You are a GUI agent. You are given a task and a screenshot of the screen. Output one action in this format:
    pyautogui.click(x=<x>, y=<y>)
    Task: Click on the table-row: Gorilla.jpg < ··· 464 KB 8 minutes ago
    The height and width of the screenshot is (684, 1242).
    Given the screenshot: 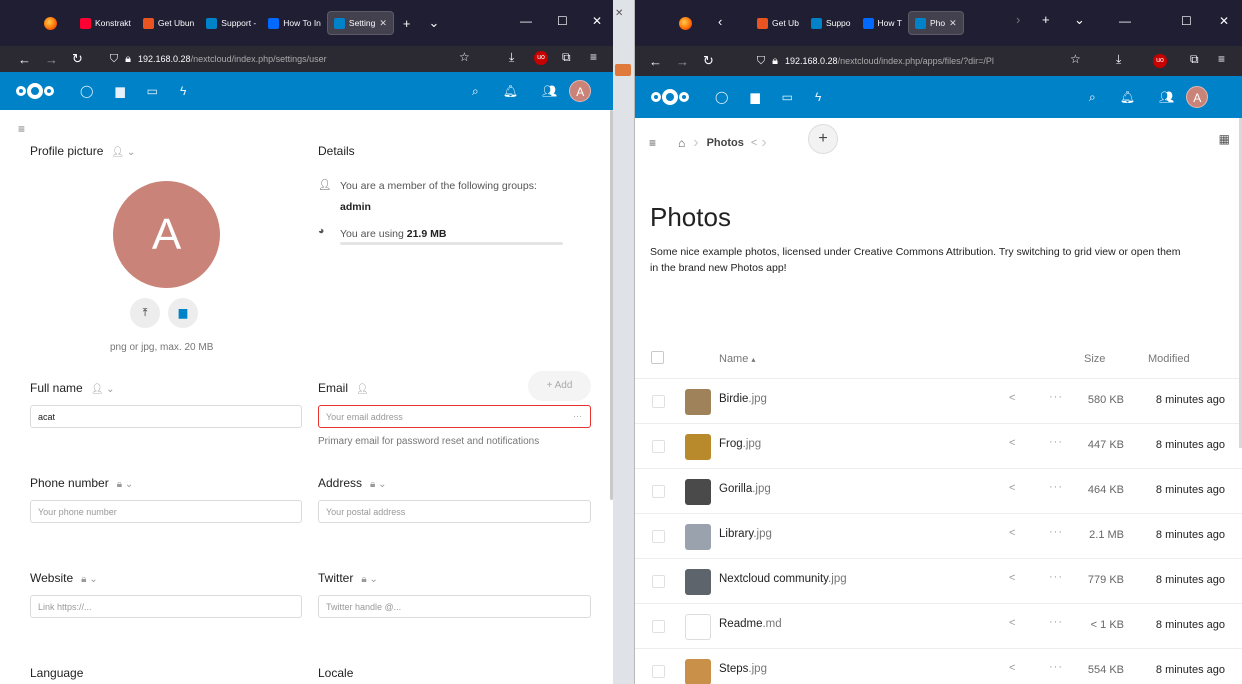 What is the action you would take?
    pyautogui.click(x=938, y=490)
    